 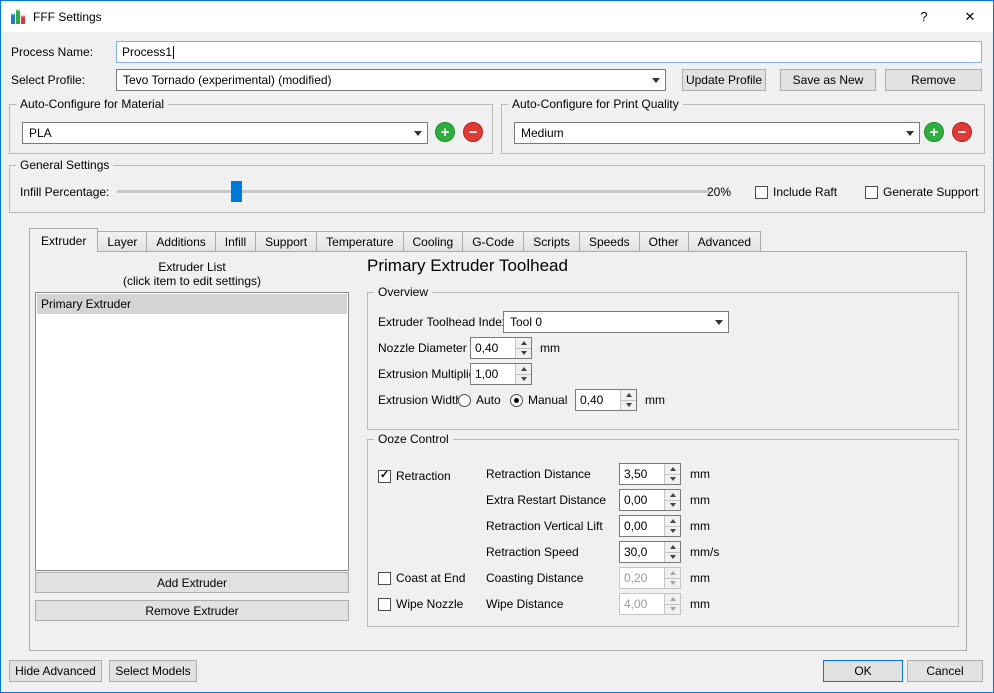 What do you see at coordinates (970, 16) in the screenshot?
I see `close-button: ✕` at bounding box center [970, 16].